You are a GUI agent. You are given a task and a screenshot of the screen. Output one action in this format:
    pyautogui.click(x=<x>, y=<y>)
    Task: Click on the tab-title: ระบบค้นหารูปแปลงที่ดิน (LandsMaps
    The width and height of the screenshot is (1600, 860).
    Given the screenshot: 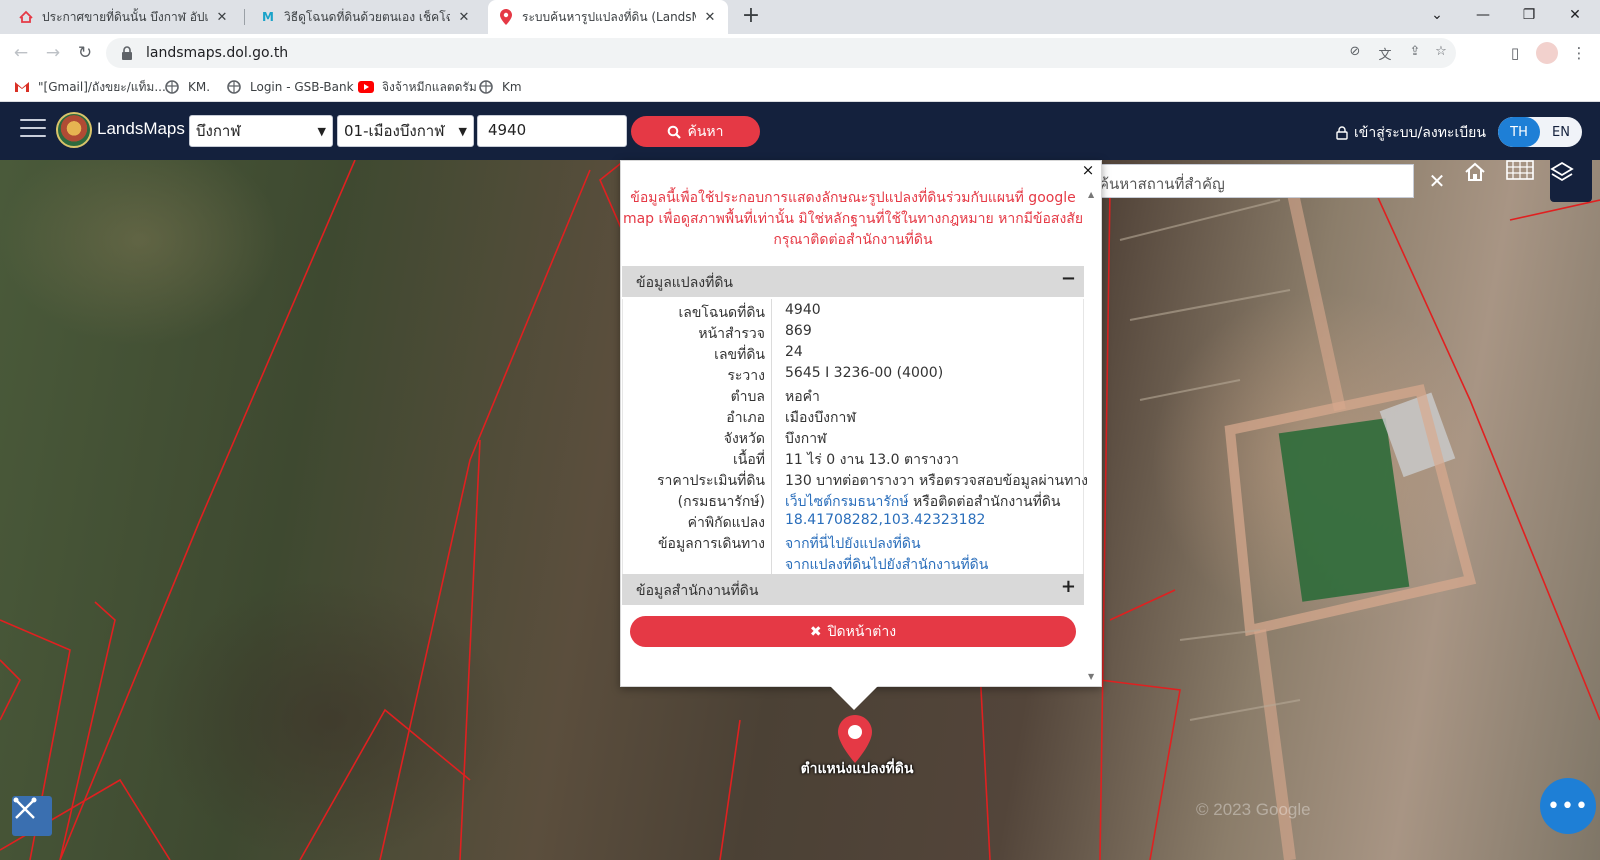 What is the action you would take?
    pyautogui.click(x=609, y=16)
    